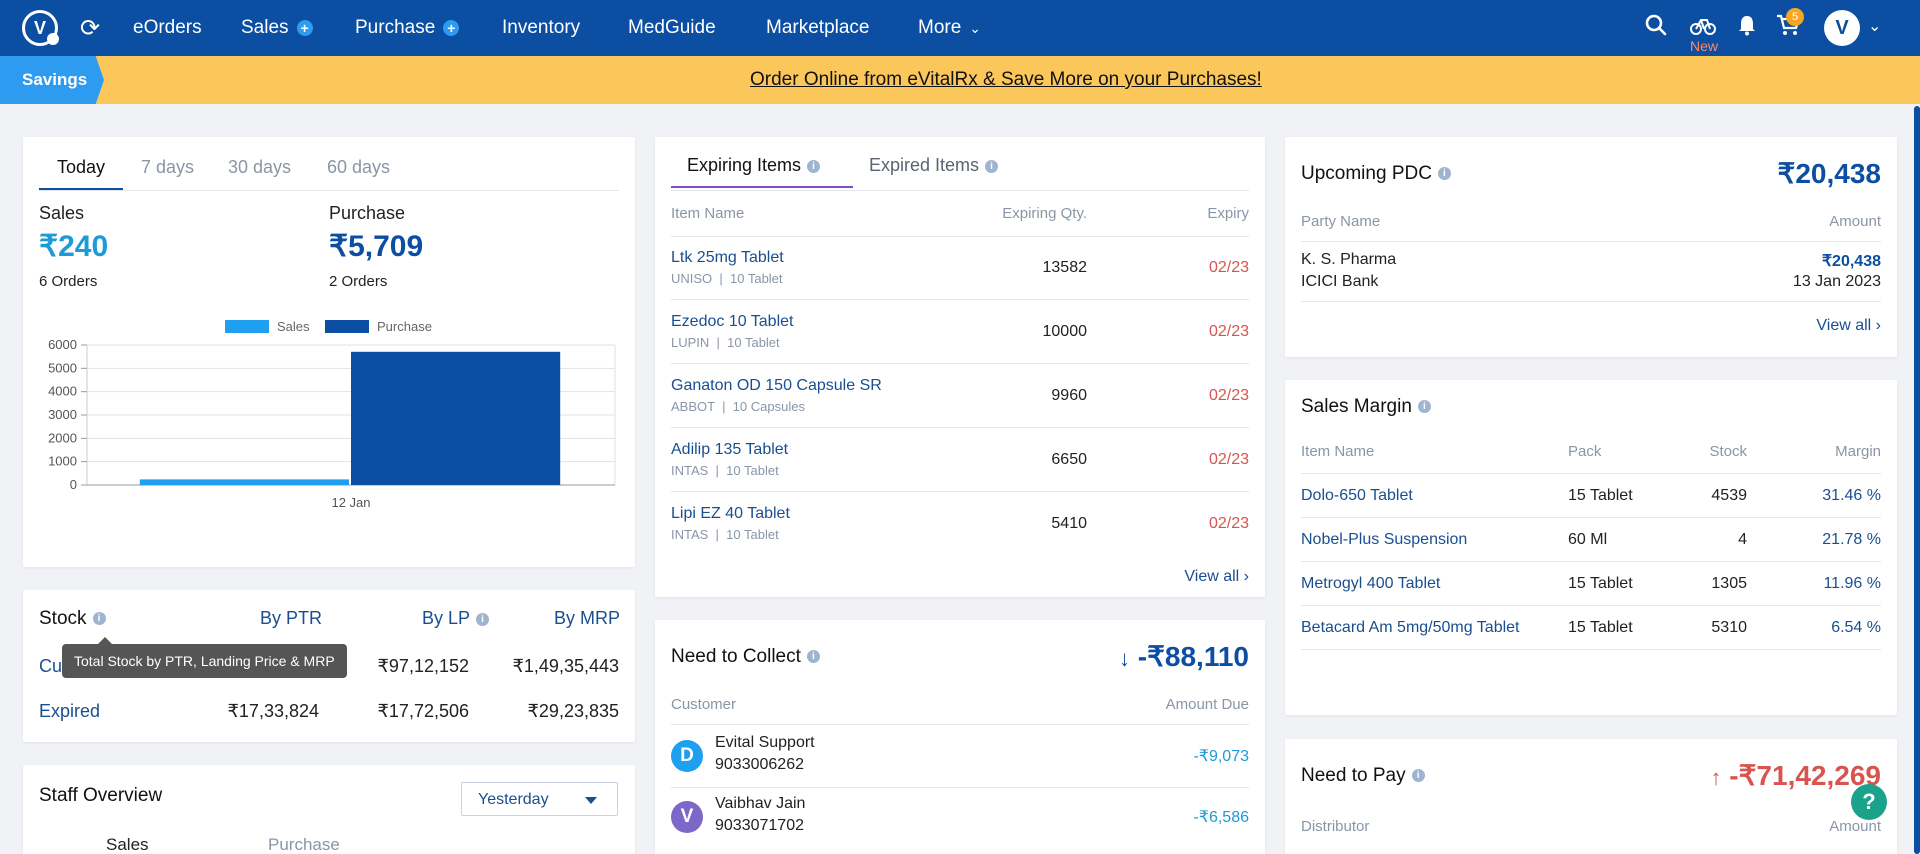  What do you see at coordinates (40, 28) in the screenshot?
I see `app-logo: V` at bounding box center [40, 28].